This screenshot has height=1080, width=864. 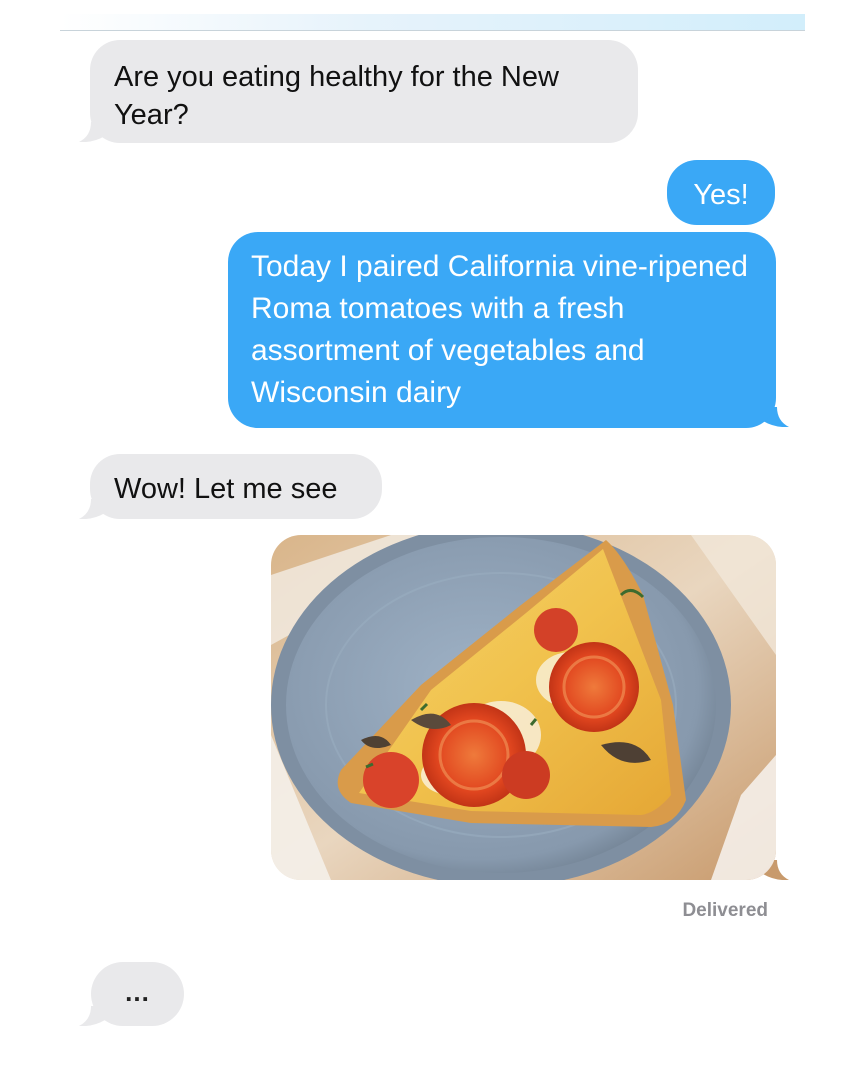 I want to click on incoming-message-bubble: Are you eating healthy for the New Year?, so click(x=364, y=91).